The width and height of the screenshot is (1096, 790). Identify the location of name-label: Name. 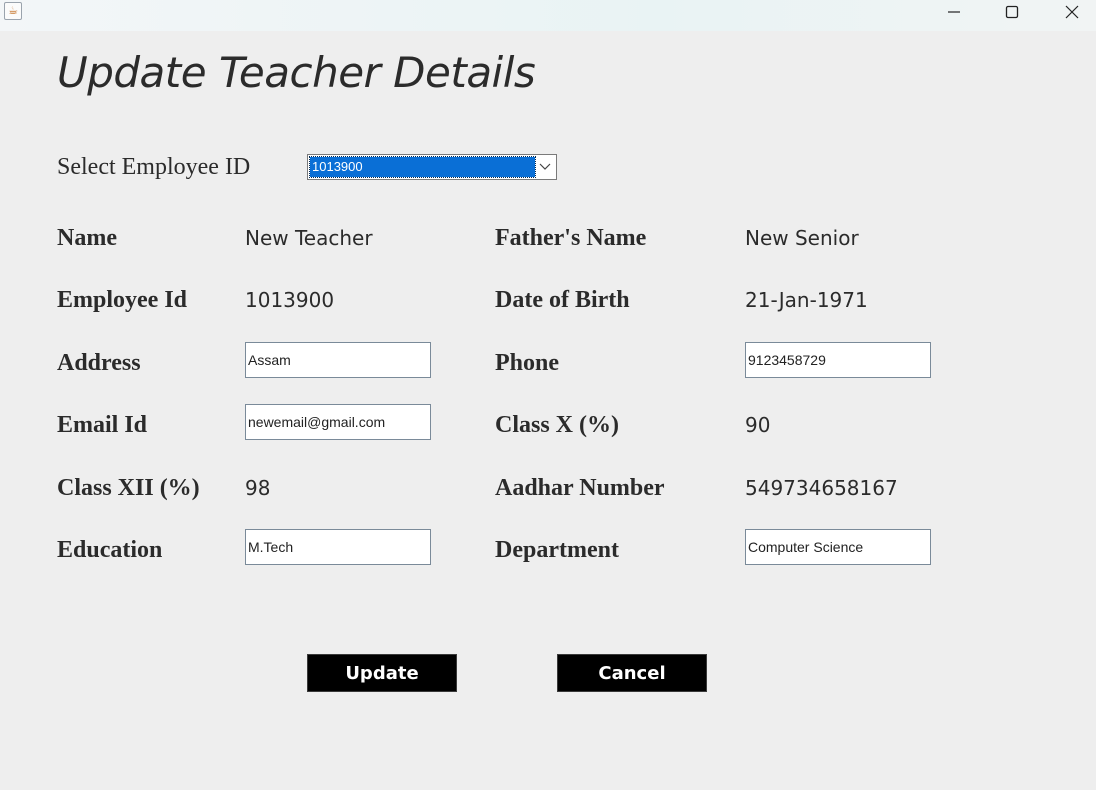
(87, 238).